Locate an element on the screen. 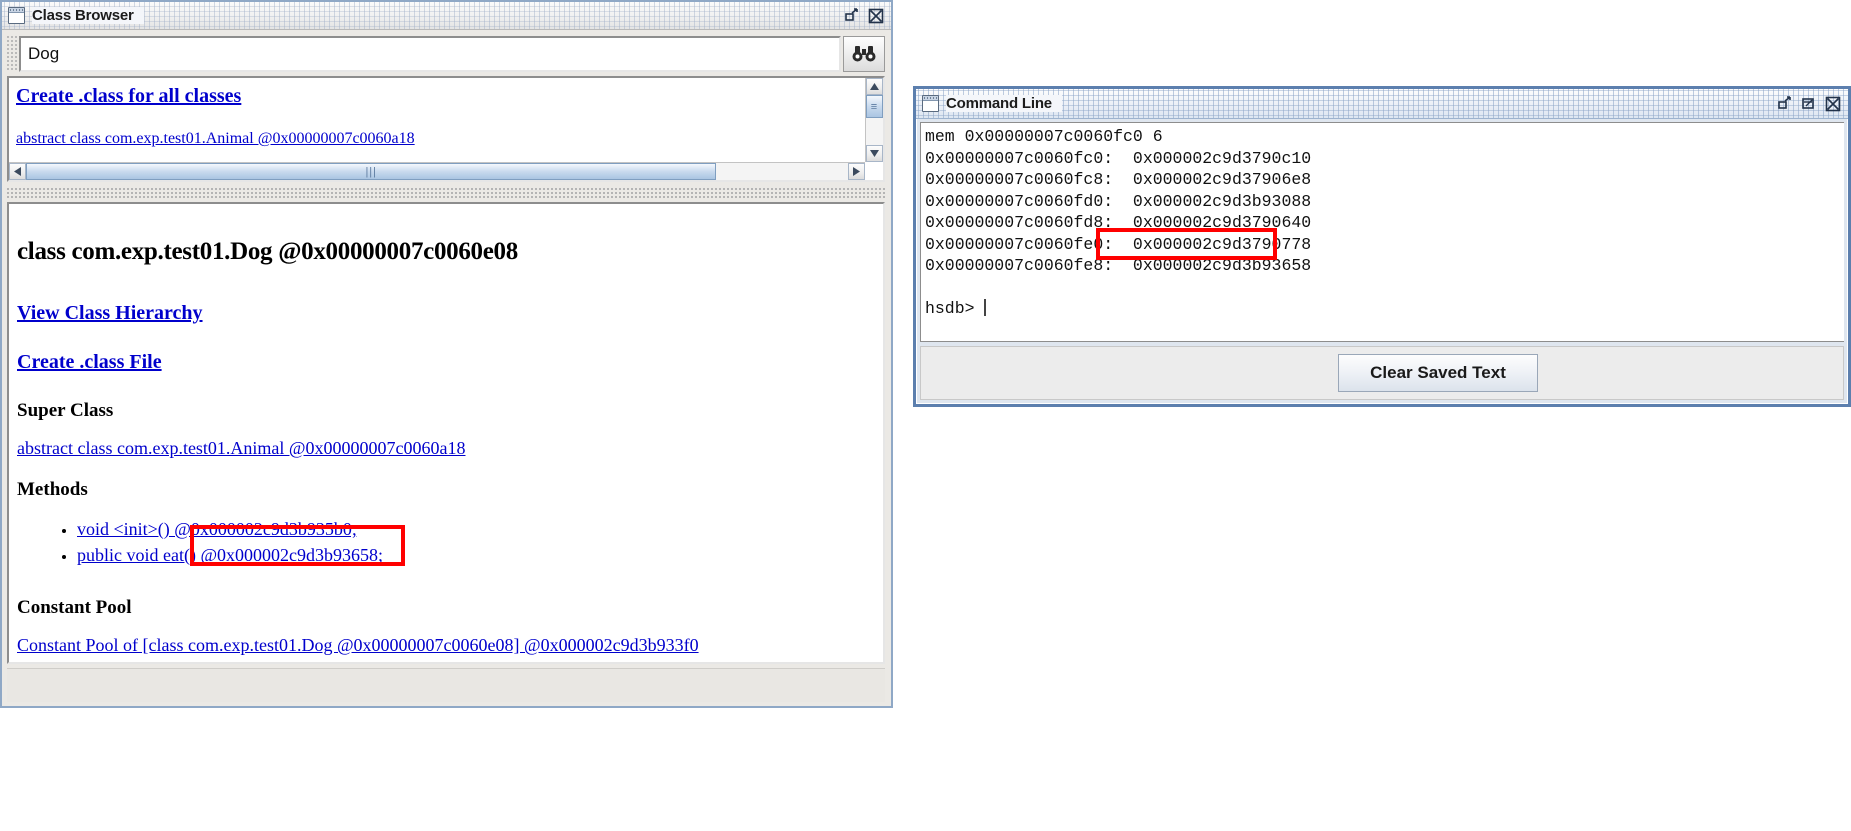 This screenshot has height=831, width=1851. command-line-window-buttons is located at coordinates (1810, 104).